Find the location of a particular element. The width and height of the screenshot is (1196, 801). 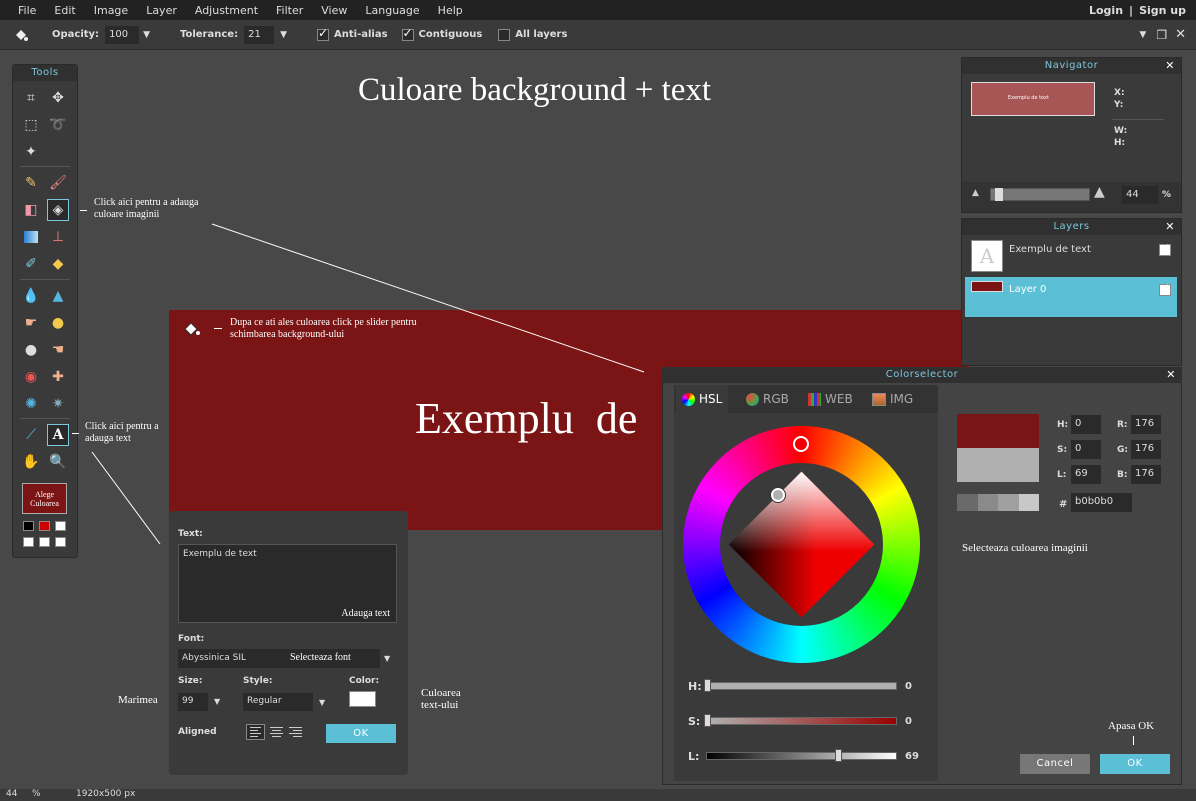

annotation-tick is located at coordinates (1133, 740).